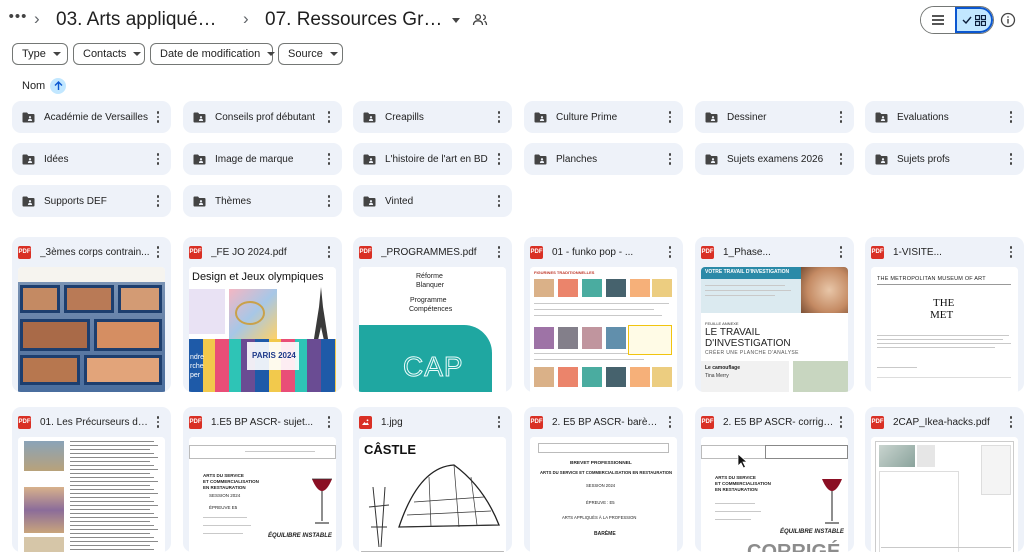 This screenshot has width=1024, height=552. What do you see at coordinates (944, 329) in the screenshot?
I see `file-thumbnail: THE METROPOLITAN MUSEUM OF ART THE MET` at bounding box center [944, 329].